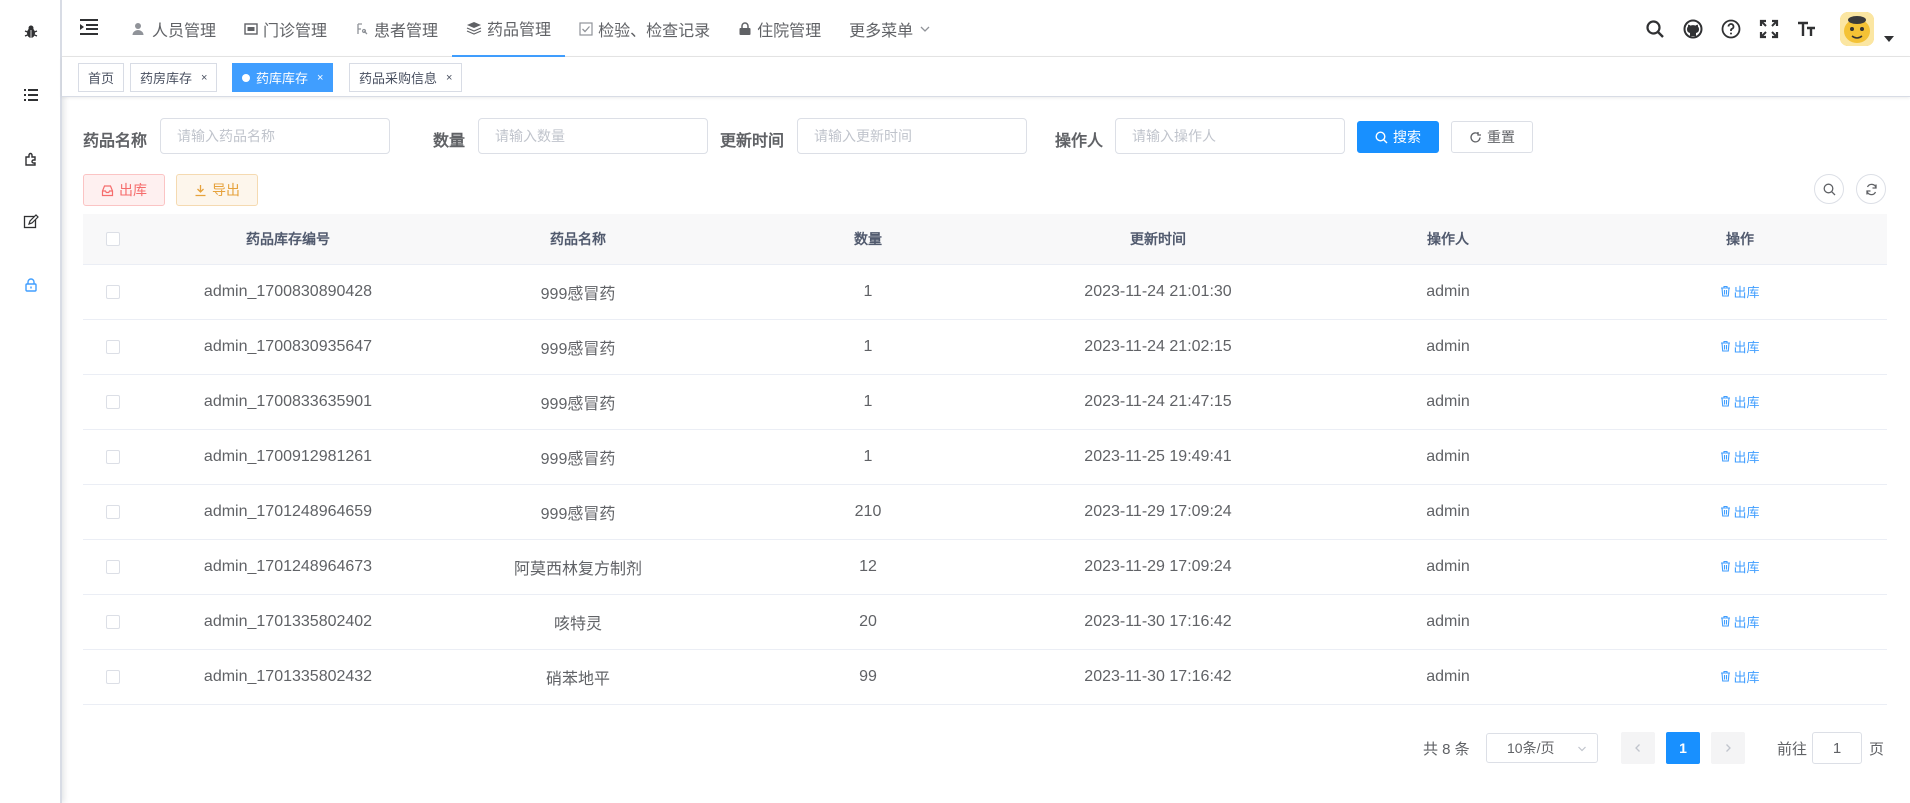  I want to click on hamburger-icon, so click(89, 27).